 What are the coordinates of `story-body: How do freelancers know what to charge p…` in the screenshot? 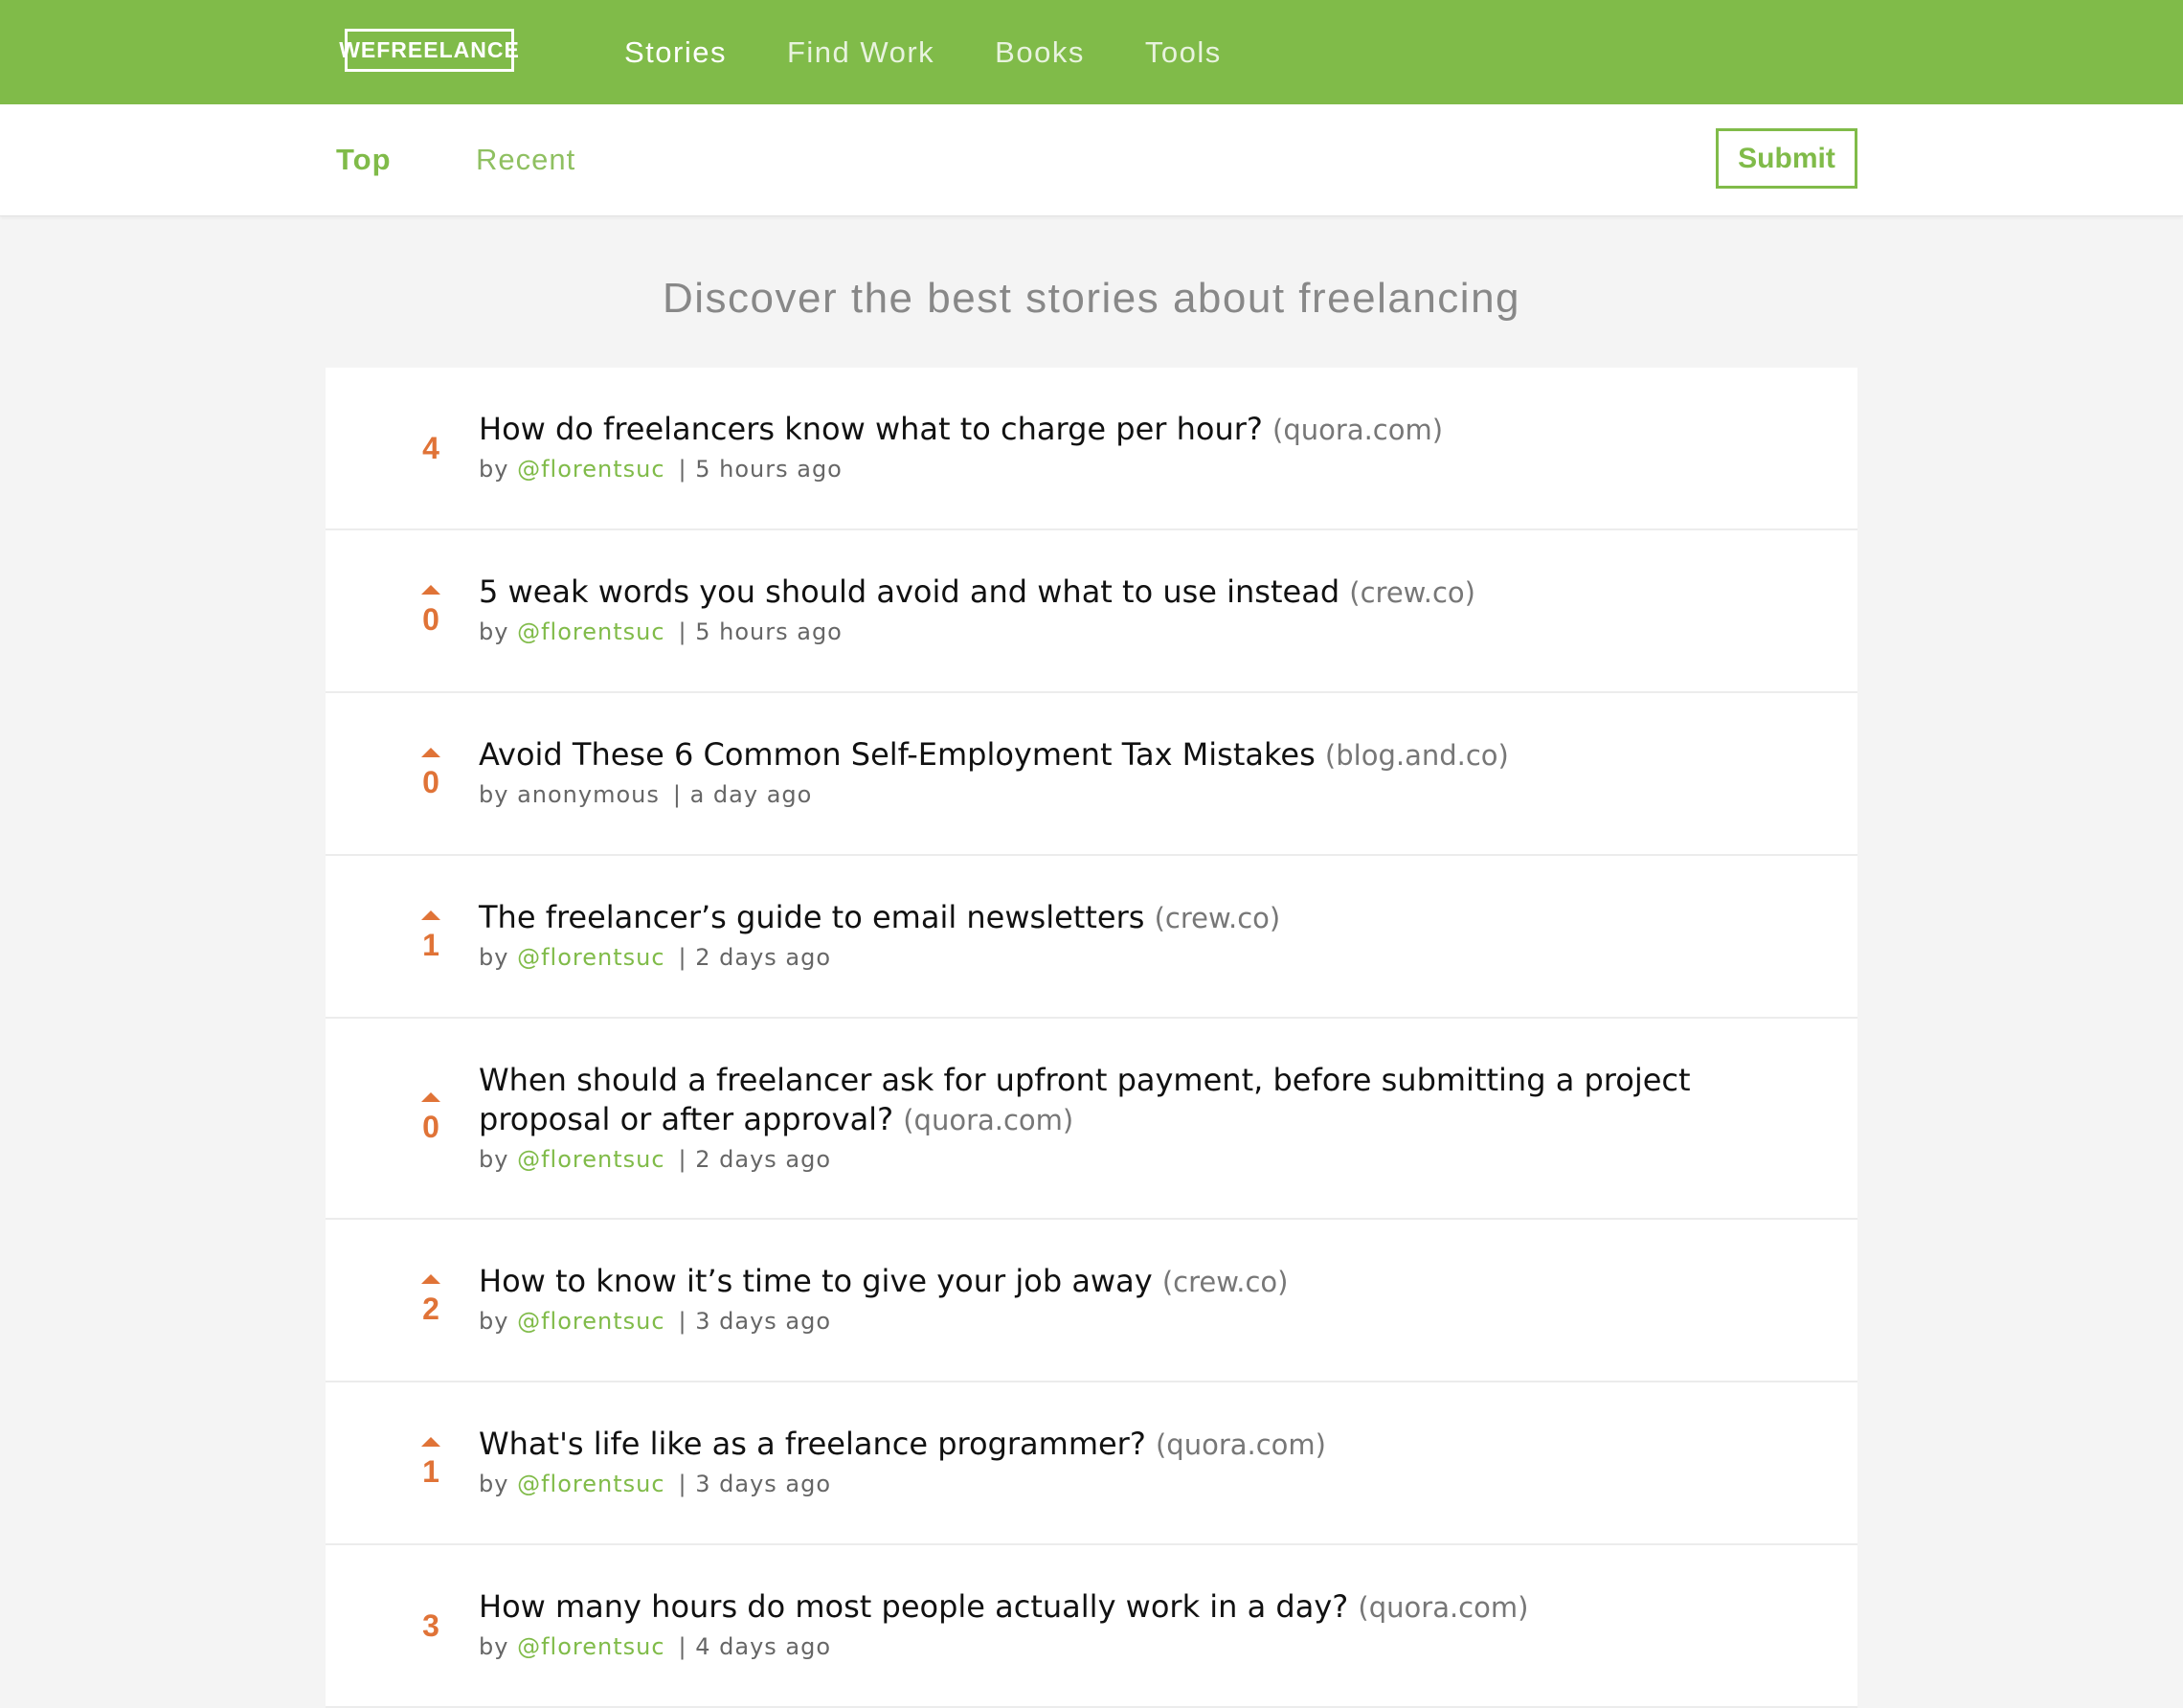 It's located at (1120, 447).